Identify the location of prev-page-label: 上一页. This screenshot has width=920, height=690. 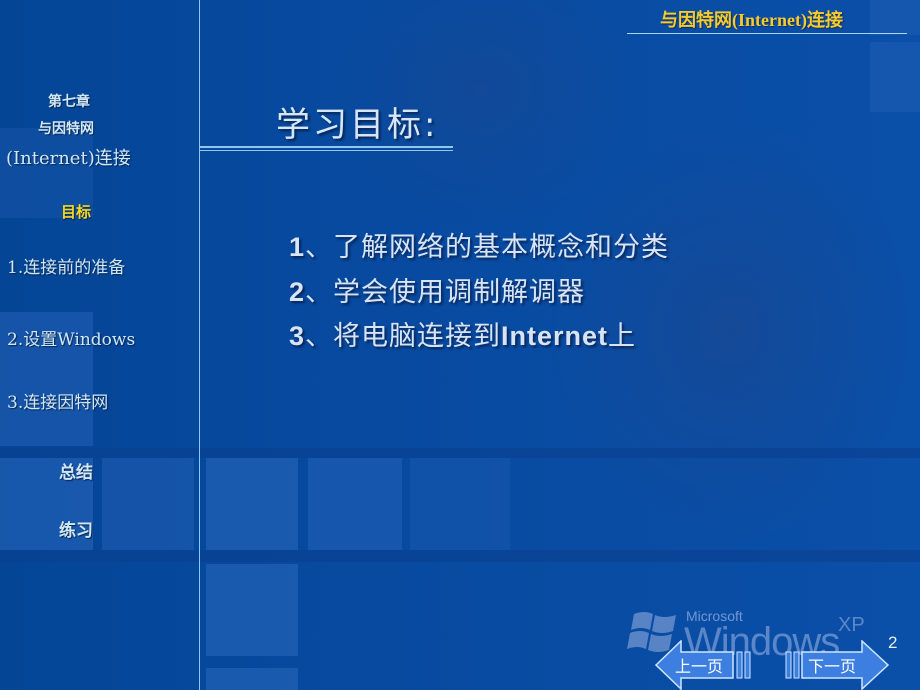
(699, 666).